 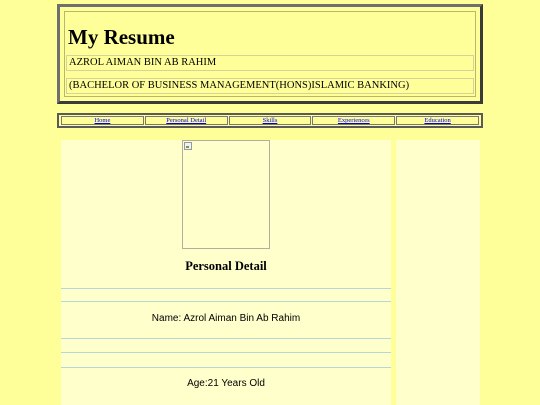 I want to click on nav-link-personal-detail: Personal Detail, so click(x=186, y=120).